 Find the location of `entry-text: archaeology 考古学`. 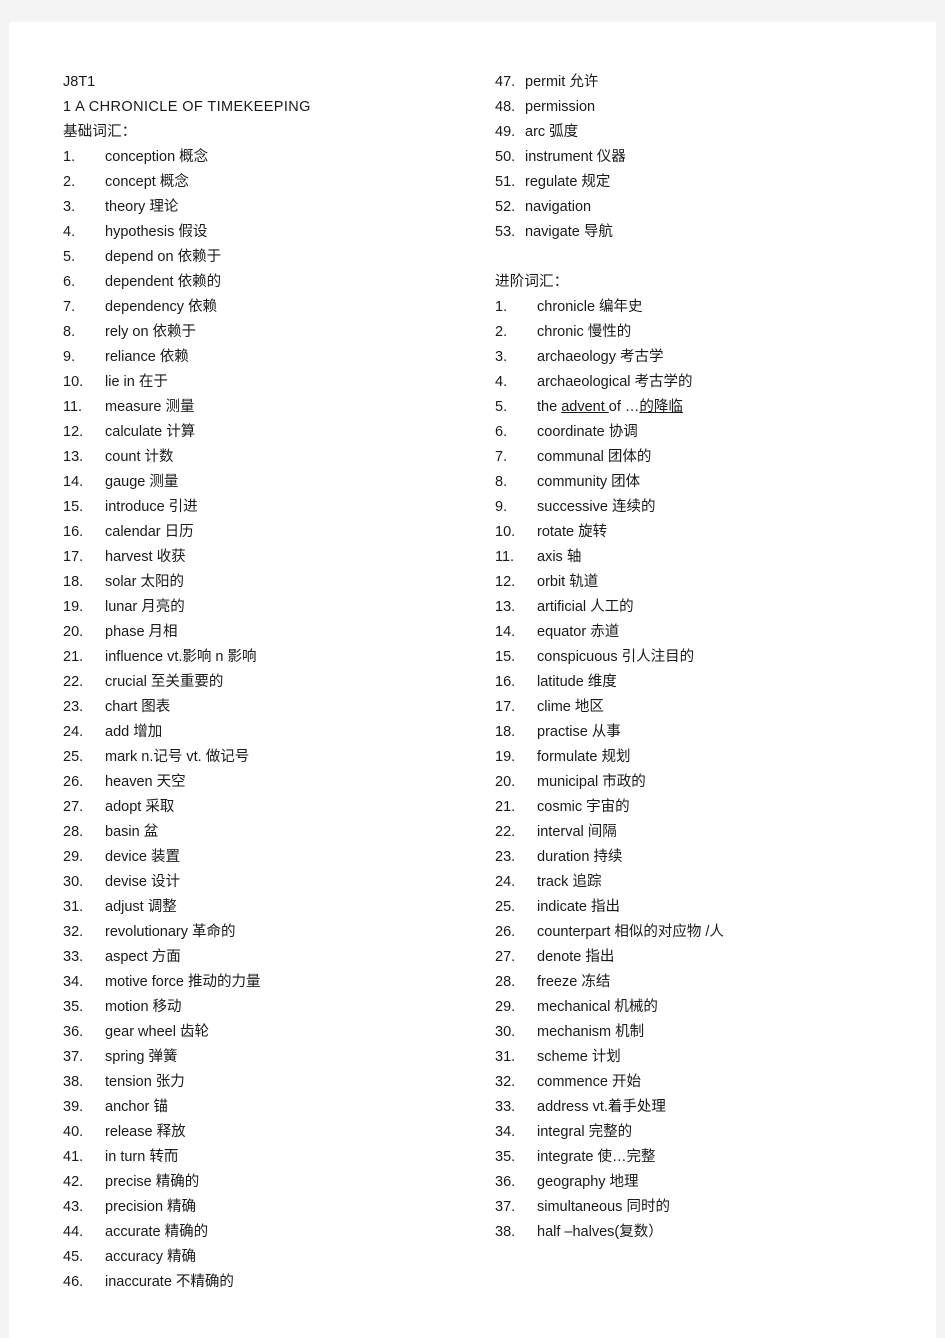

entry-text: archaeology 考古学 is located at coordinates (600, 357).